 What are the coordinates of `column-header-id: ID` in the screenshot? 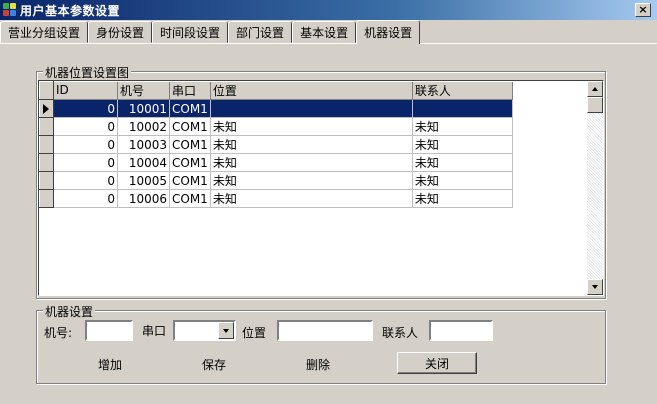 It's located at (85, 90).